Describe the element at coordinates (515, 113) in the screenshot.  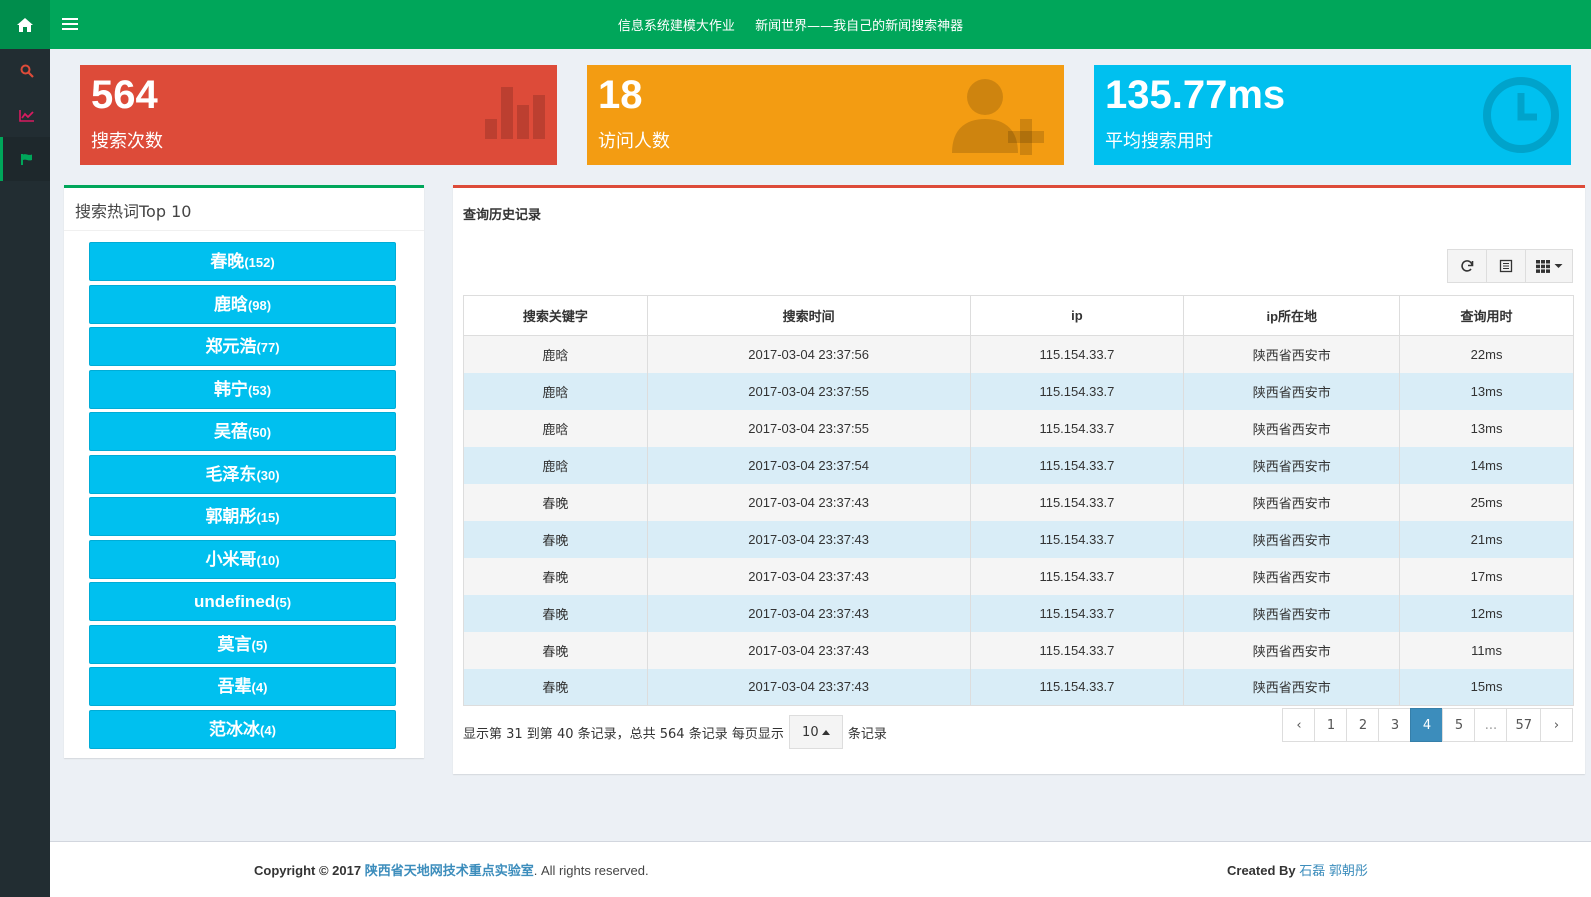
I see `bar-chart-icon` at that location.